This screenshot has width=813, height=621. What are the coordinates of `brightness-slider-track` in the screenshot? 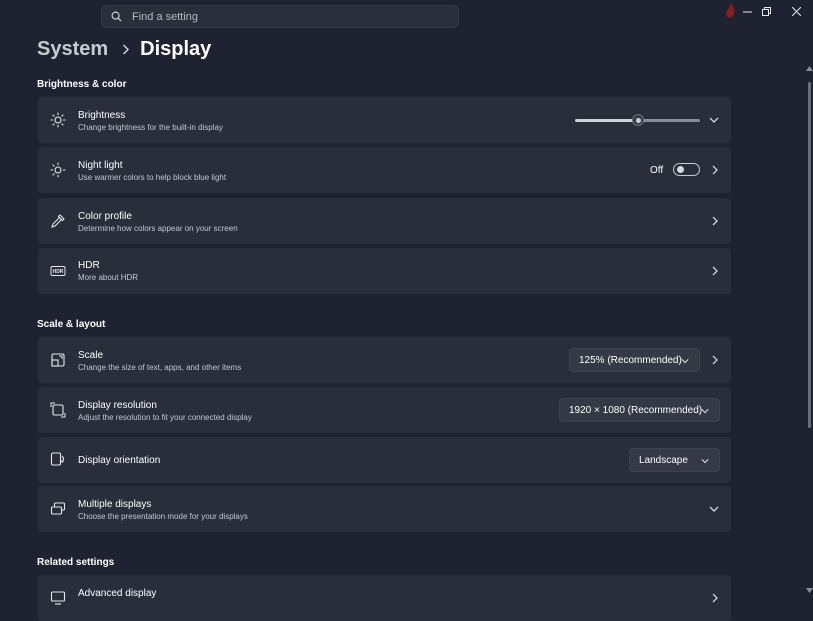 It's located at (669, 120).